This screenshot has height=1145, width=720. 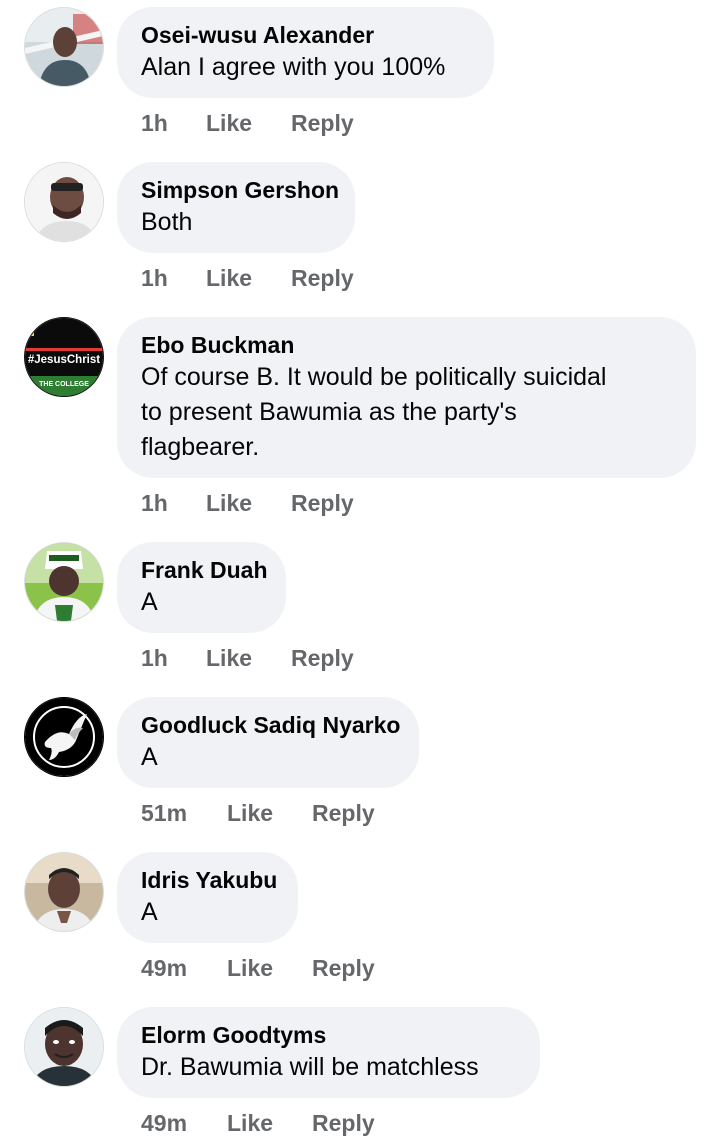 What do you see at coordinates (164, 813) in the screenshot?
I see `comment-timestamp: 51m` at bounding box center [164, 813].